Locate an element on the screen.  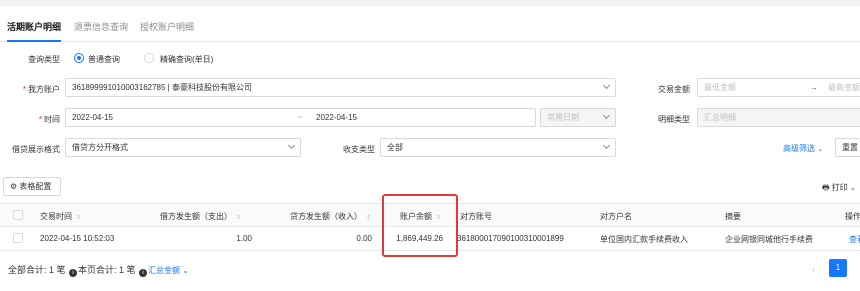
radio-exact-query is located at coordinates (149, 58).